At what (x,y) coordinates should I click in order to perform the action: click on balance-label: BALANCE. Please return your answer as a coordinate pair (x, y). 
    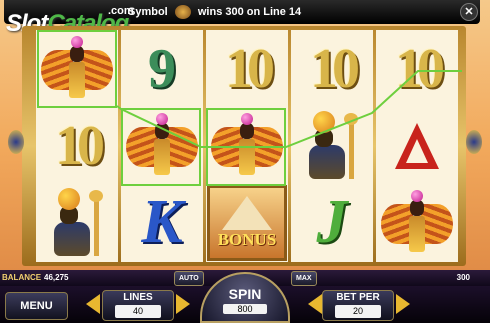
    Looking at the image, I should click on (22, 277).